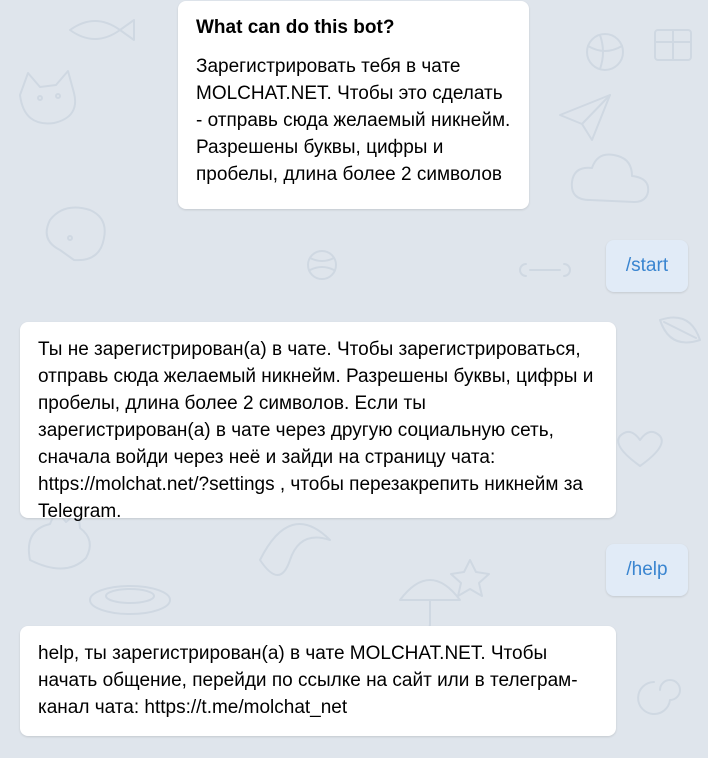  Describe the element at coordinates (640, 448) in the screenshot. I see `heart-doodle-icon` at that location.